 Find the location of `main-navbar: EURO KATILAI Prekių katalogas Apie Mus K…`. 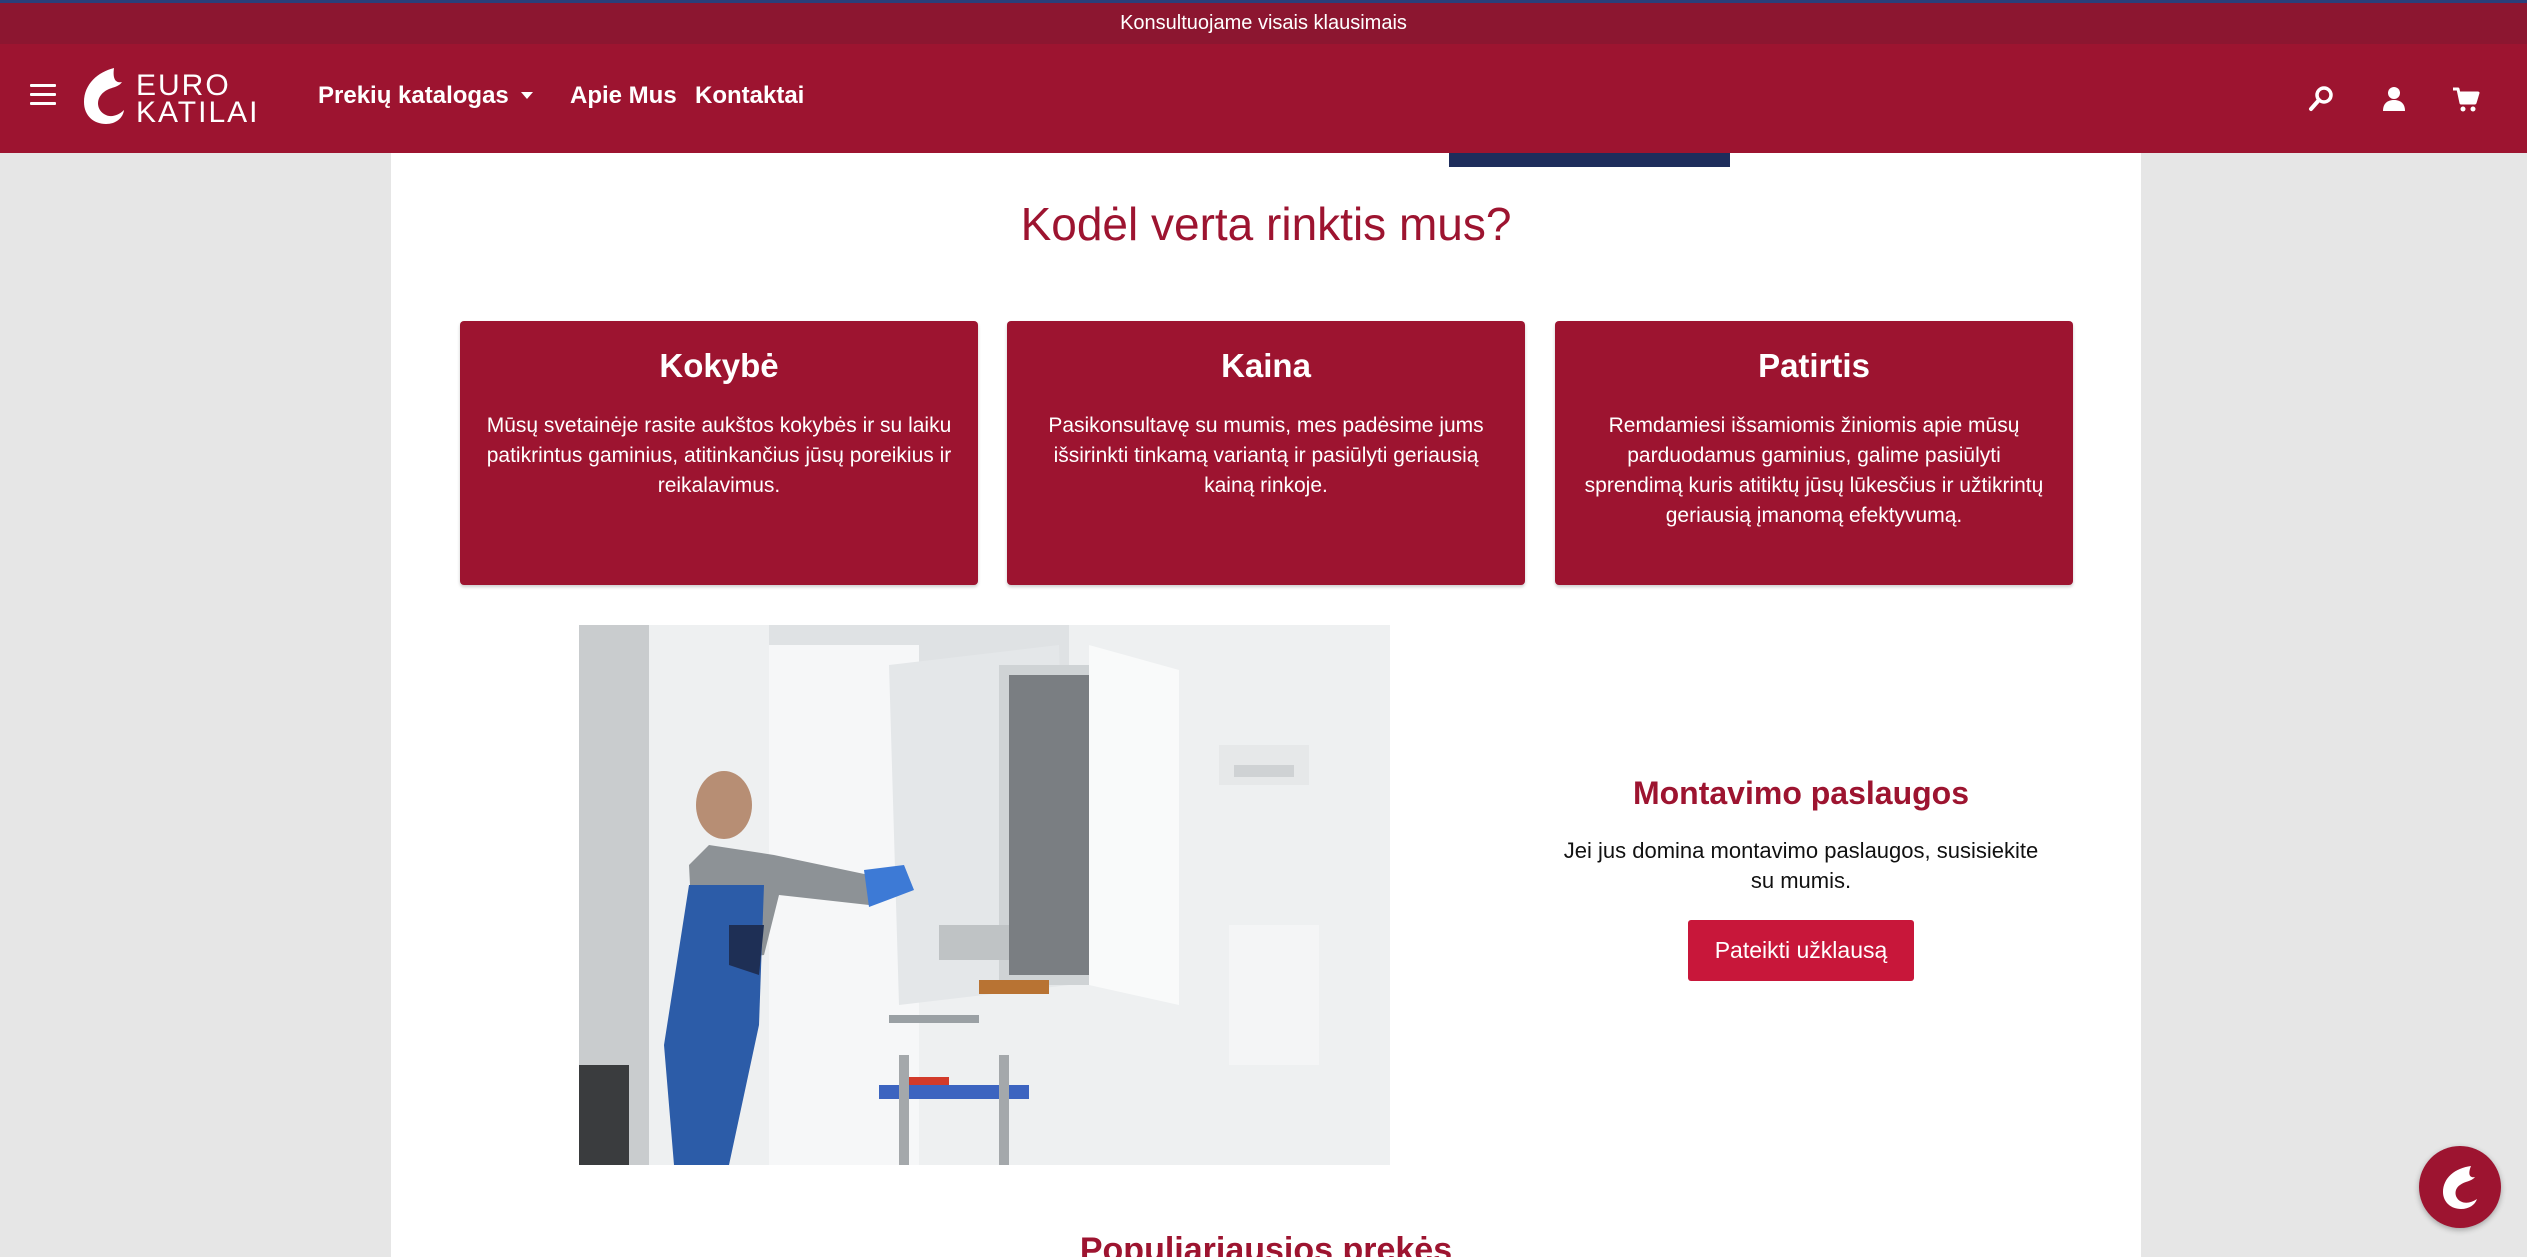

main-navbar: EURO KATILAI Prekių katalogas Apie Mus K… is located at coordinates (1263, 98).